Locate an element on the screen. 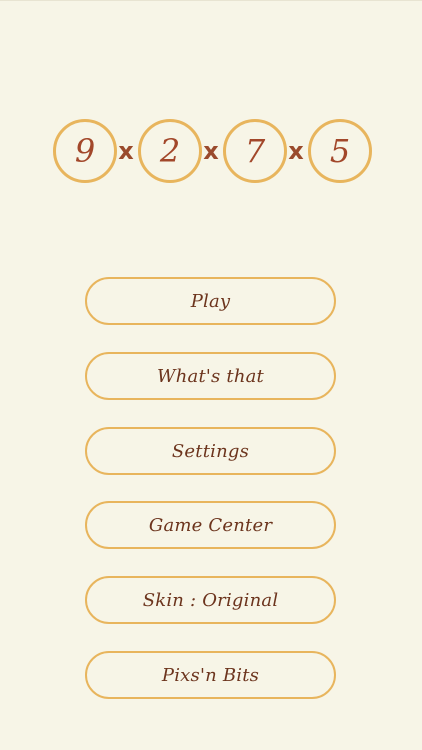  play-button: Play is located at coordinates (210, 301).